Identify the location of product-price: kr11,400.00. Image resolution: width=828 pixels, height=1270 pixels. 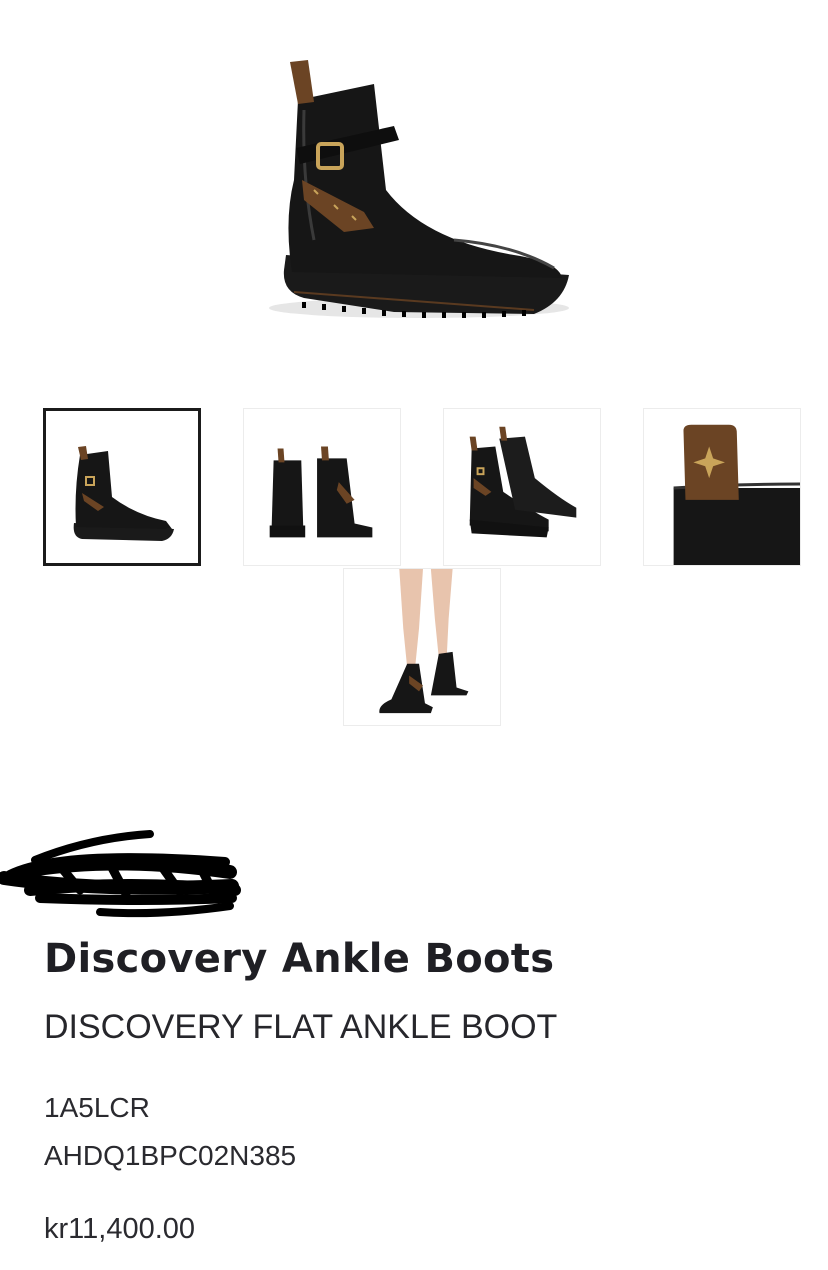
(120, 1229).